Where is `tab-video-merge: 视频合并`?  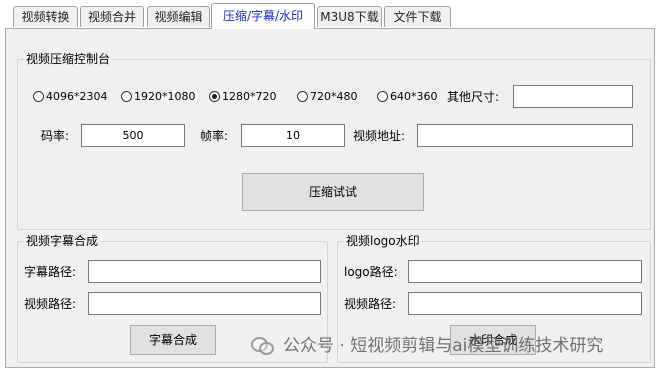
tab-video-merge: 视频合并 is located at coordinates (112, 16).